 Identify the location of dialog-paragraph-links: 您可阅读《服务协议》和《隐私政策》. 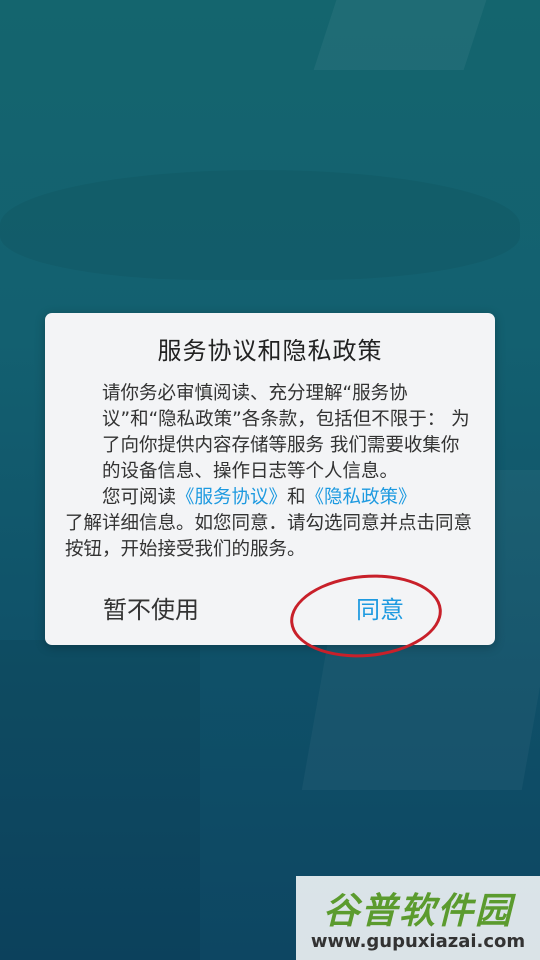
(271, 498).